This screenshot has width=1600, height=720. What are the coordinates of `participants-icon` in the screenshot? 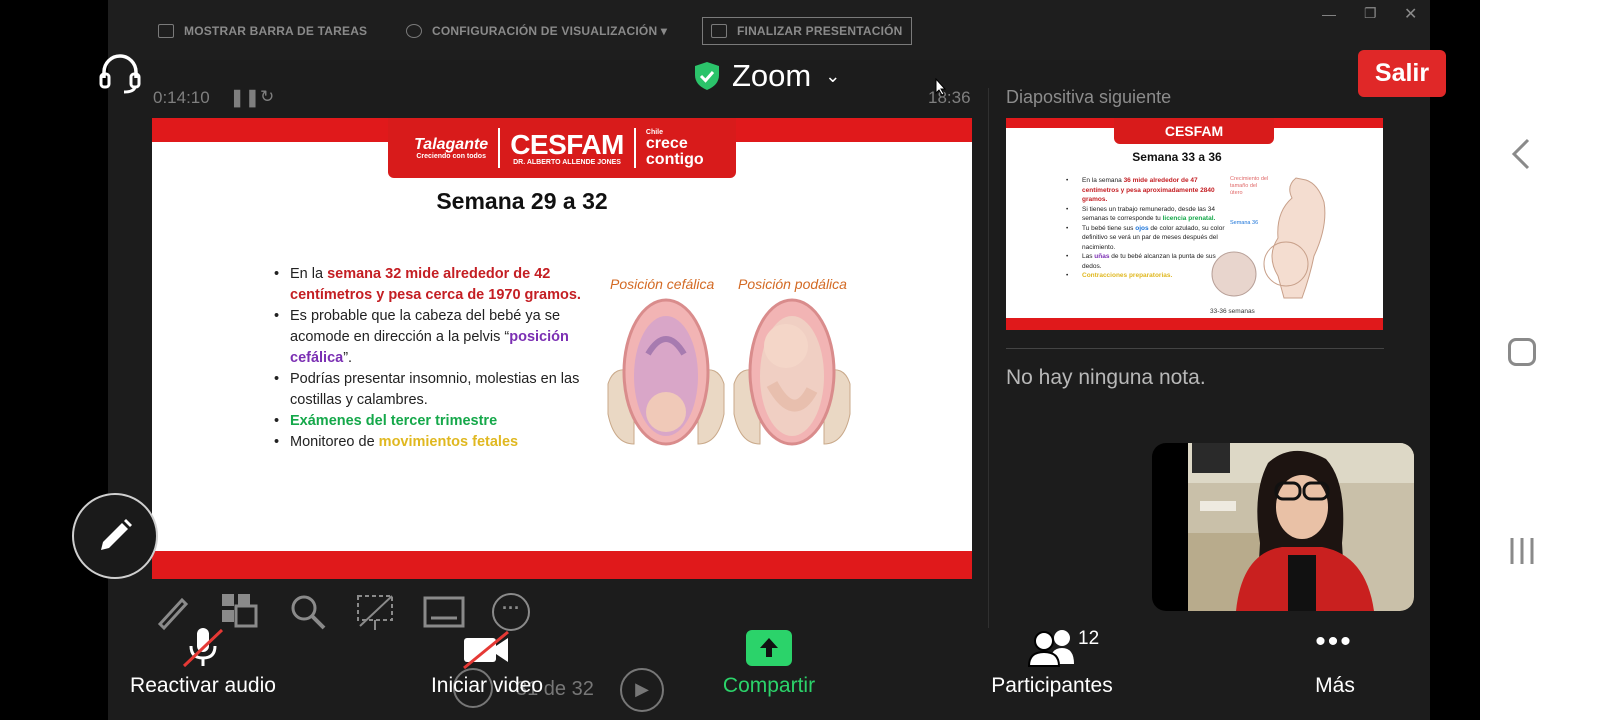 It's located at (1051, 648).